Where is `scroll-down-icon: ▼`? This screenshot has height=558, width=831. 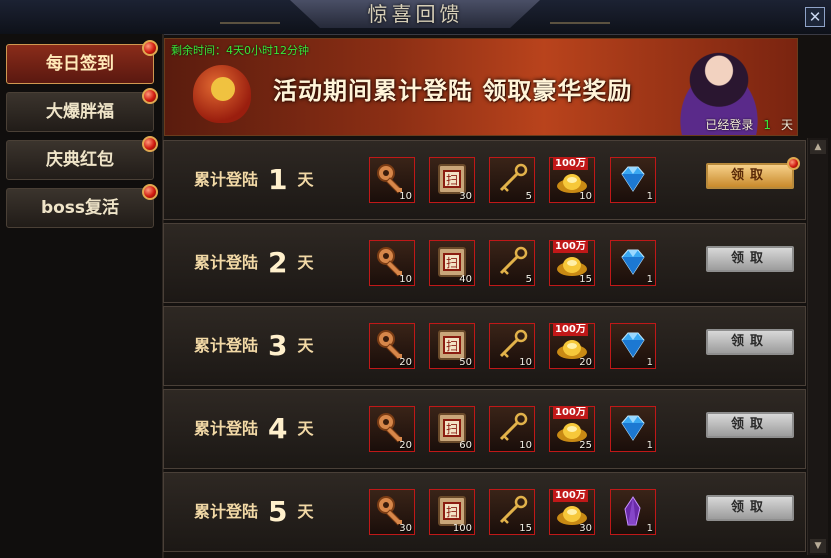
scroll-down-icon: ▼ is located at coordinates (818, 546).